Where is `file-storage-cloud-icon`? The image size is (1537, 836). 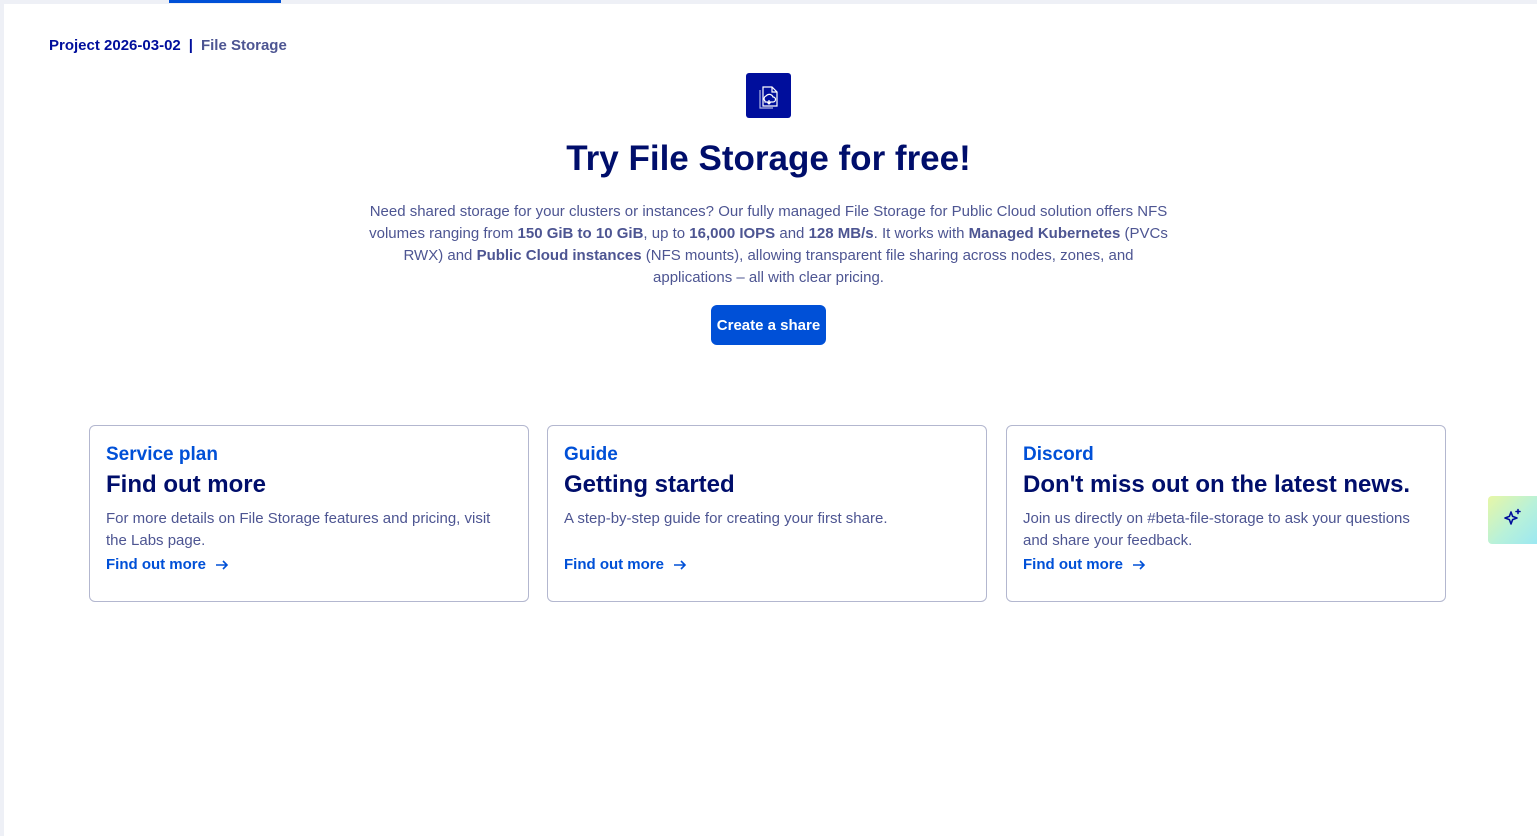
file-storage-cloud-icon is located at coordinates (768, 95).